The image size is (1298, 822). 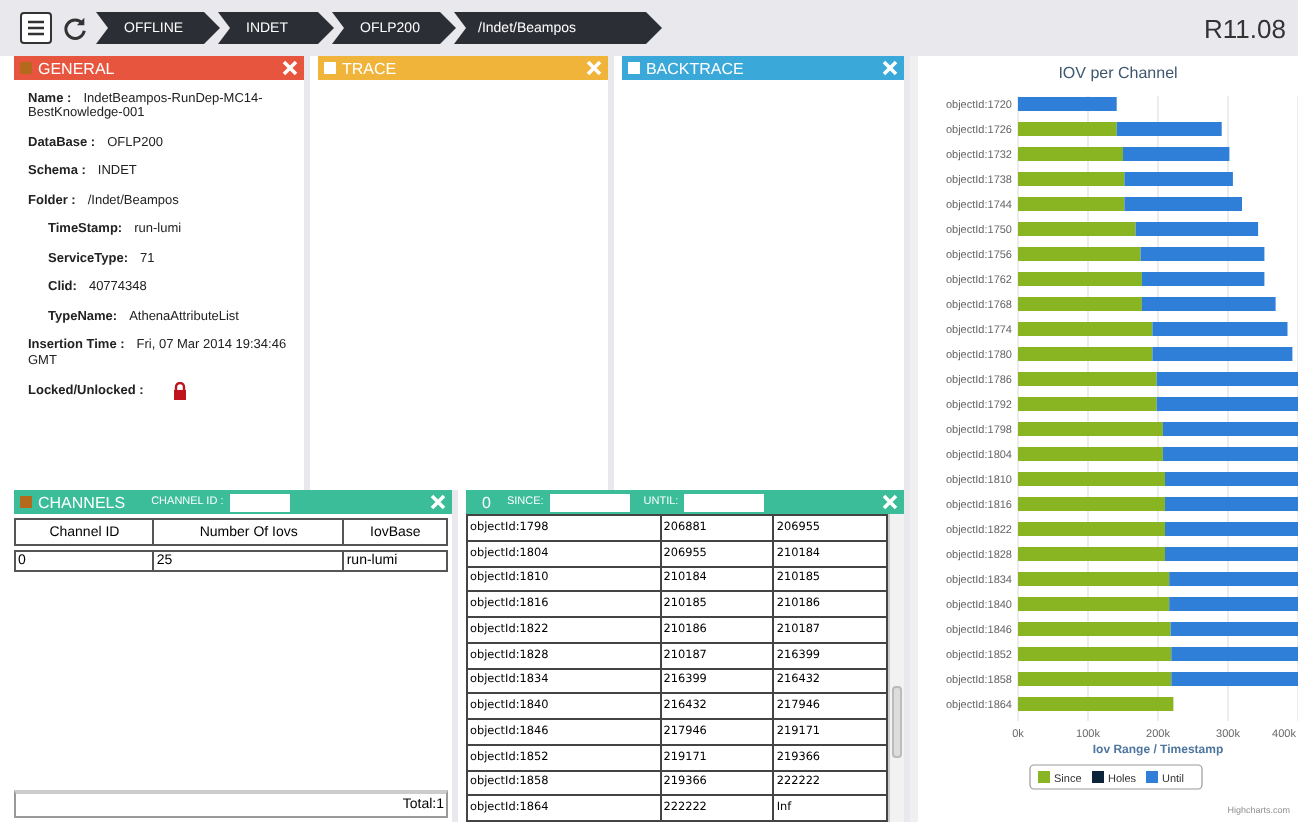 What do you see at coordinates (369, 68) in the screenshot?
I see `panel-title: TRACE` at bounding box center [369, 68].